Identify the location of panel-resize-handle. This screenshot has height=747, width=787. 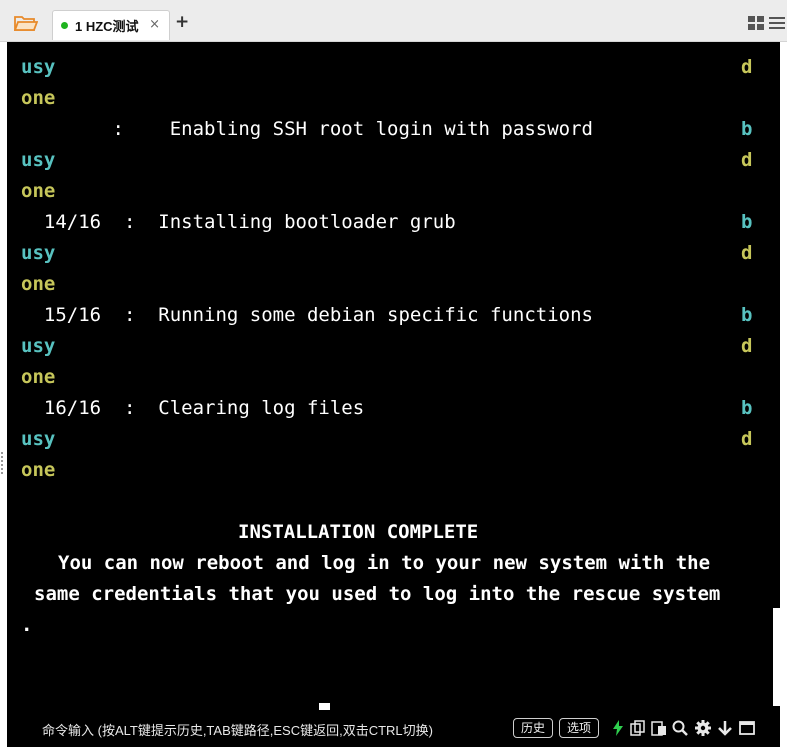
(3, 463).